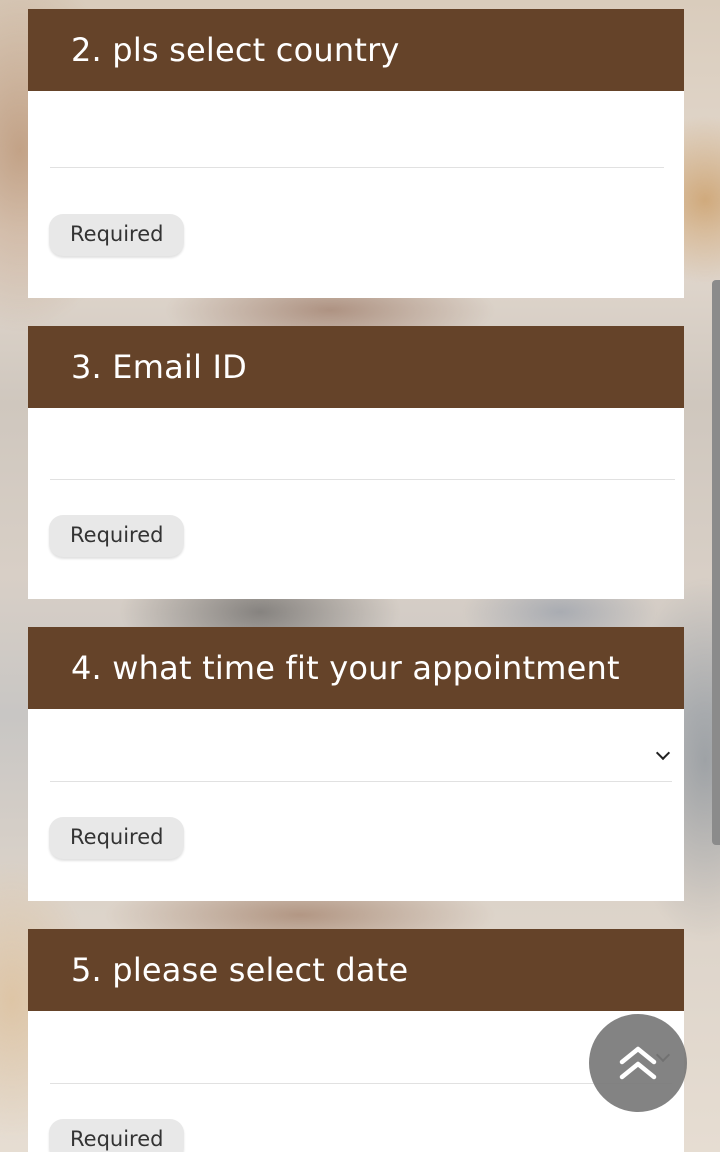 This screenshot has width=720, height=1152. Describe the element at coordinates (356, 970) in the screenshot. I see `question-title: 5. please select date` at that location.